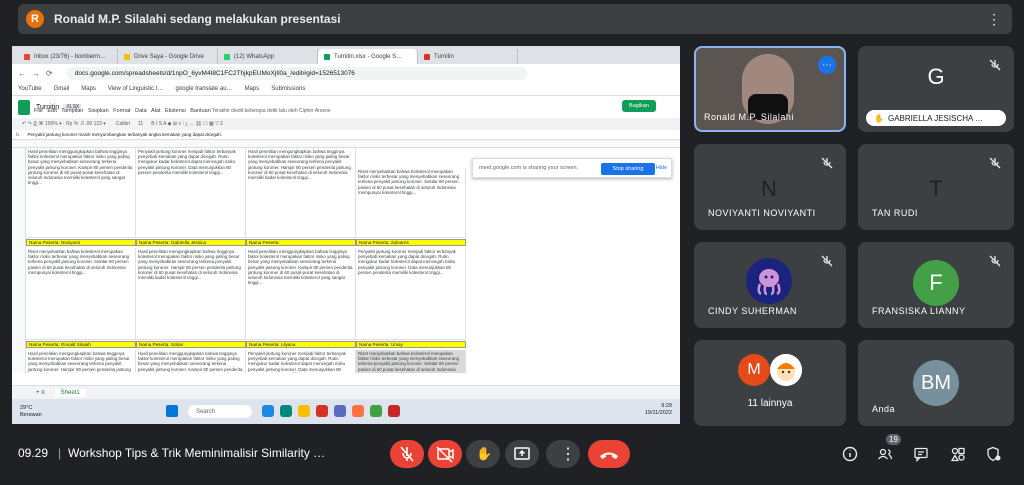 The height and width of the screenshot is (485, 1024). What do you see at coordinates (407, 454) in the screenshot?
I see `mic-toggle-button` at bounding box center [407, 454].